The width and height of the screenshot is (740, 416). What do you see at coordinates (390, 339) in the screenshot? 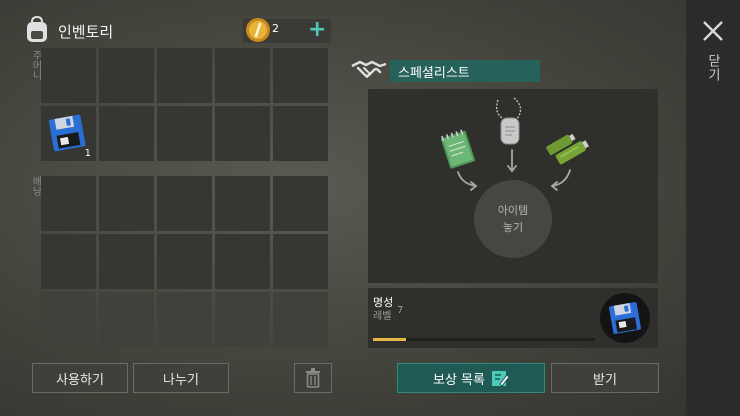
I see `reputation-progress-fill` at bounding box center [390, 339].